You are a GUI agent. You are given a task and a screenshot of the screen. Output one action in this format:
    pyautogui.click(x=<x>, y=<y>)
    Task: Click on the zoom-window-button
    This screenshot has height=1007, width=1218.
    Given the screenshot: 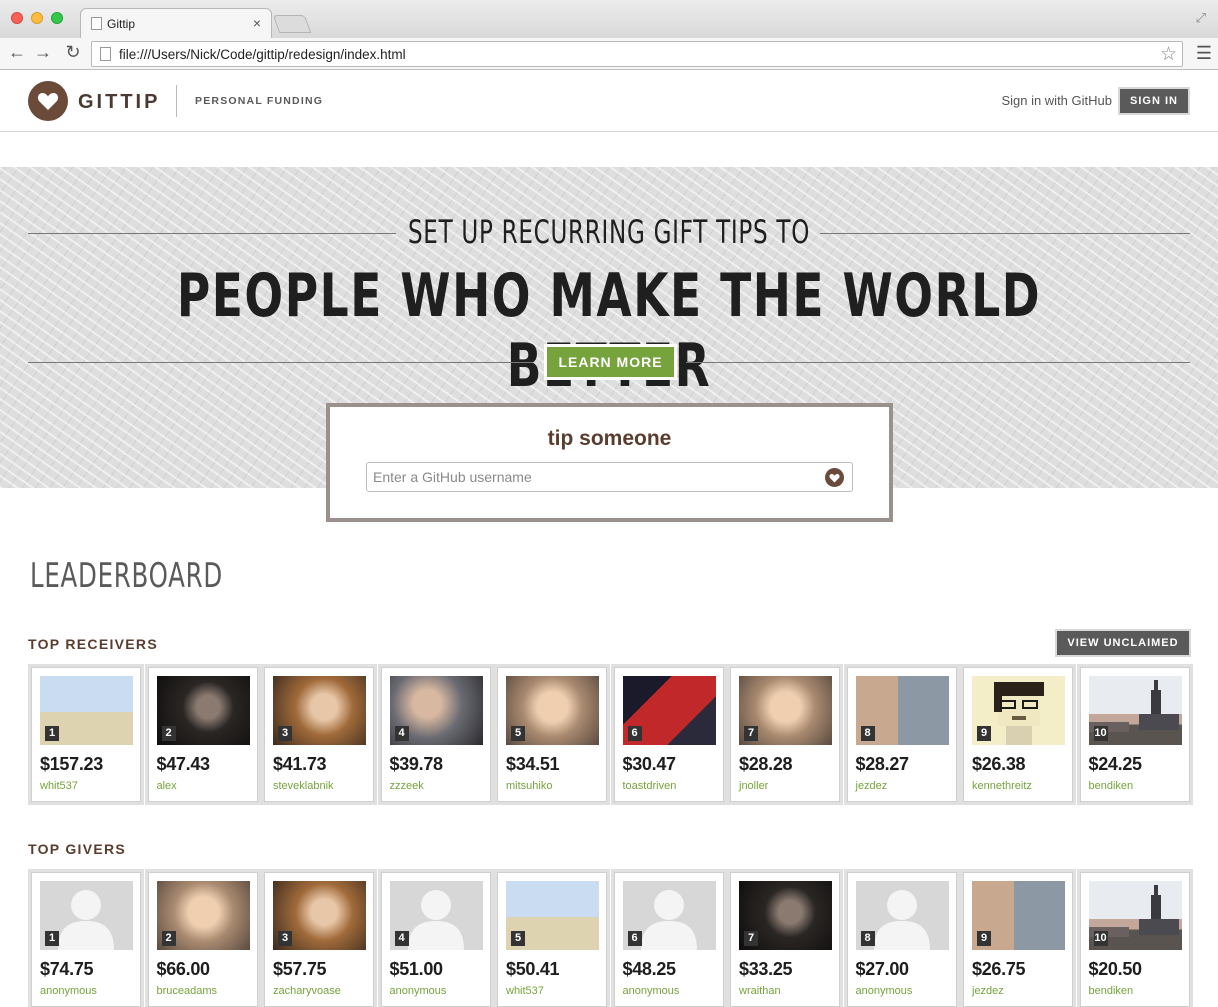 What is the action you would take?
    pyautogui.click(x=57, y=18)
    